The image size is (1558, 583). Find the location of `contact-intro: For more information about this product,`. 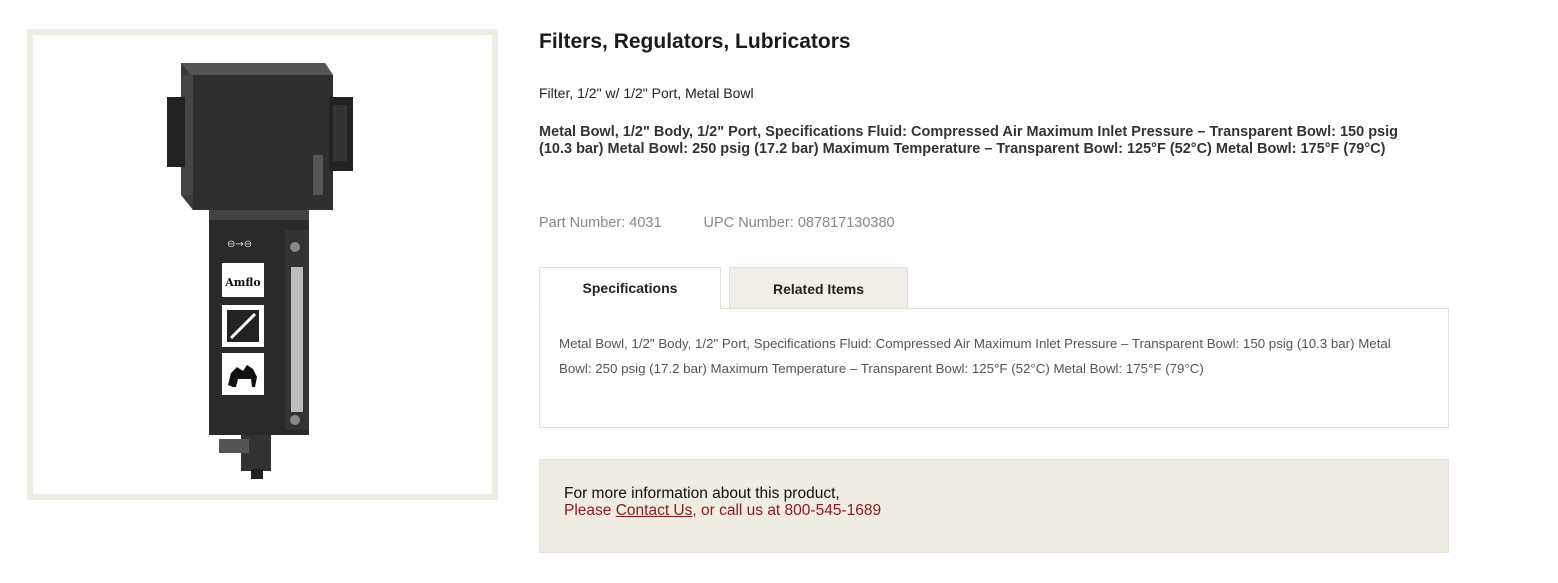

contact-intro: For more information about this product, is located at coordinates (702, 493).